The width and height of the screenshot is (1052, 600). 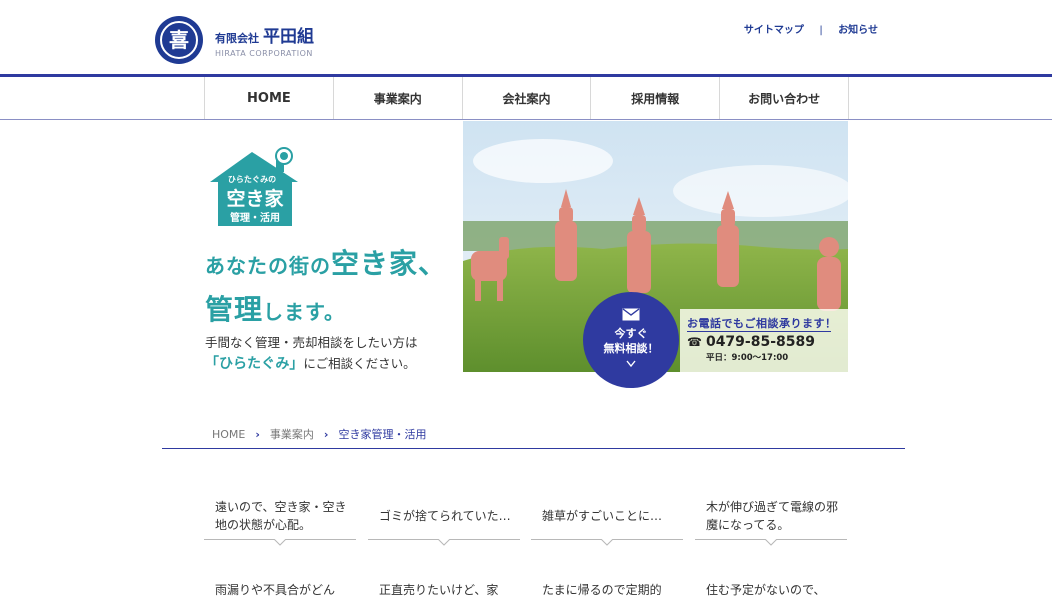 I want to click on free-consult-button: 今すぐ 無料相談！, so click(x=631, y=340).